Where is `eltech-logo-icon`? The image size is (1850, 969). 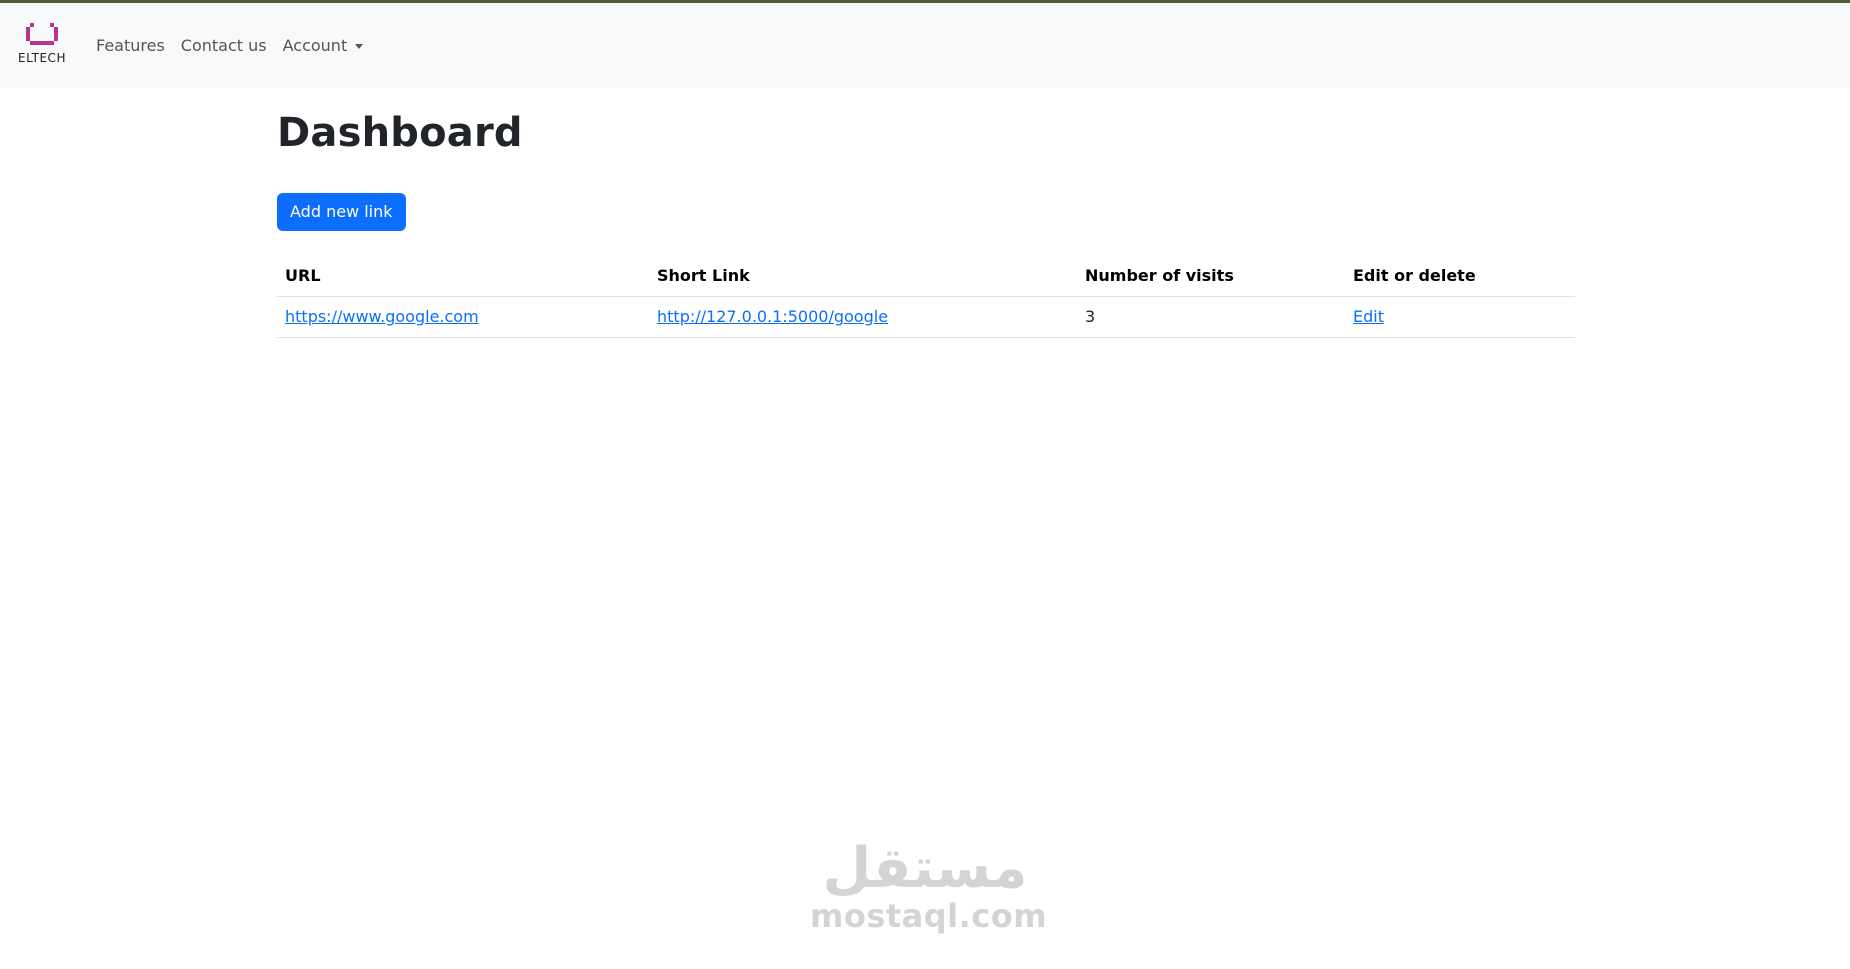
eltech-logo-icon is located at coordinates (42, 34).